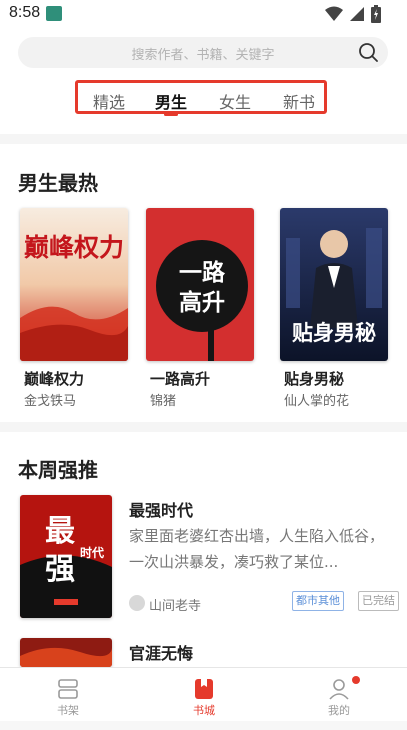  What do you see at coordinates (317, 401) in the screenshot?
I see `book-author: 仙人掌的花` at bounding box center [317, 401].